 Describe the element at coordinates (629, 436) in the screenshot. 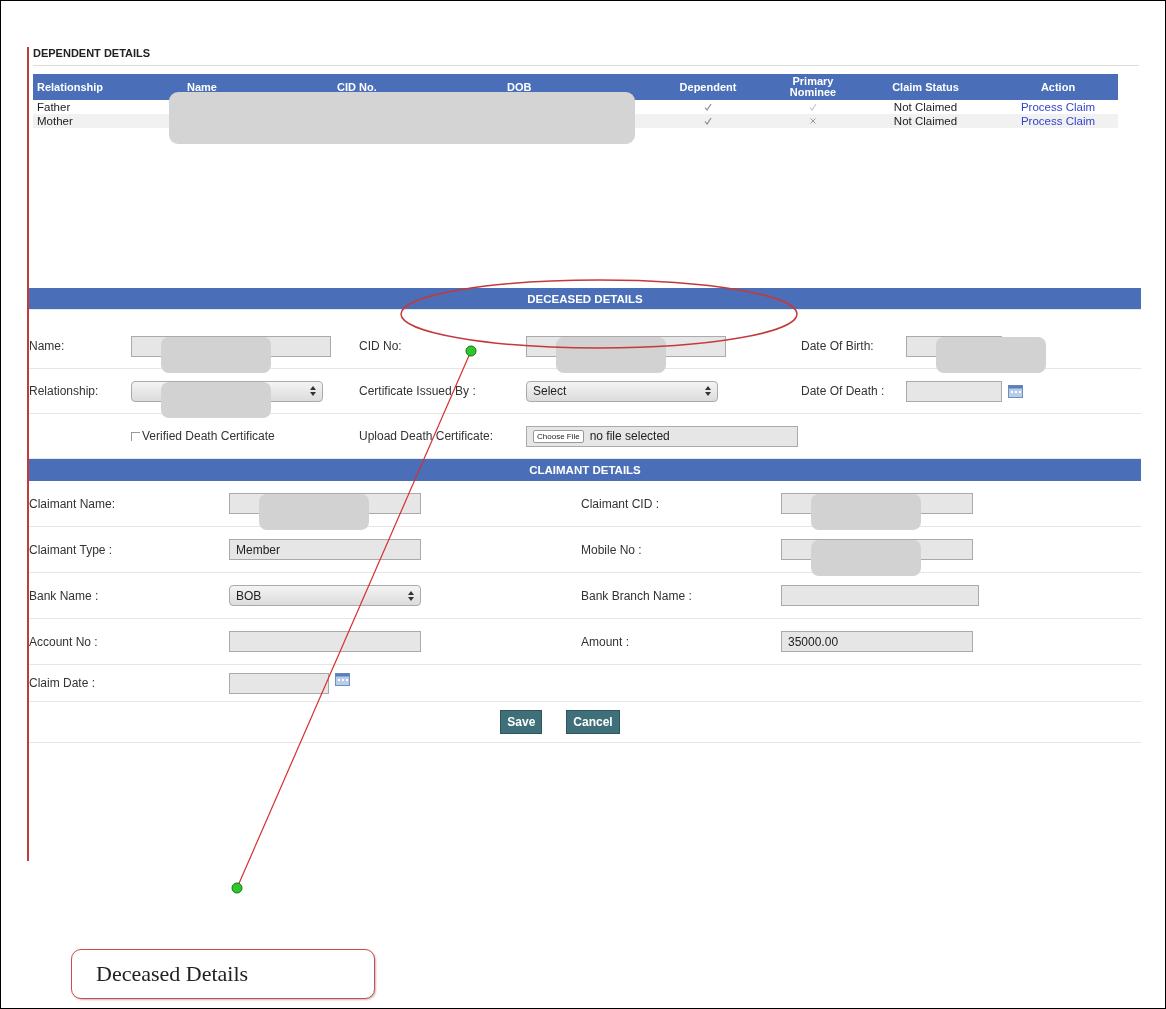

I see `file-status: no file selected` at that location.